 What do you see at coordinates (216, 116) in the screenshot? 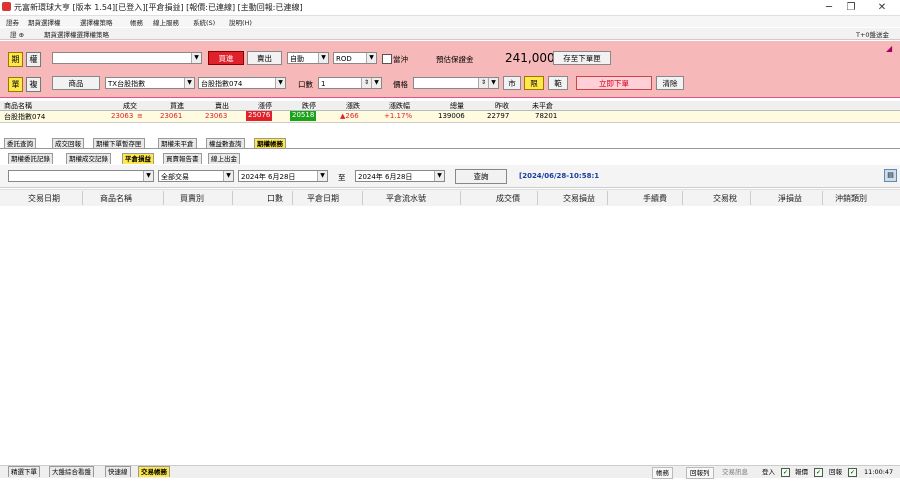
I see `quote-ask: 23063` at bounding box center [216, 116].